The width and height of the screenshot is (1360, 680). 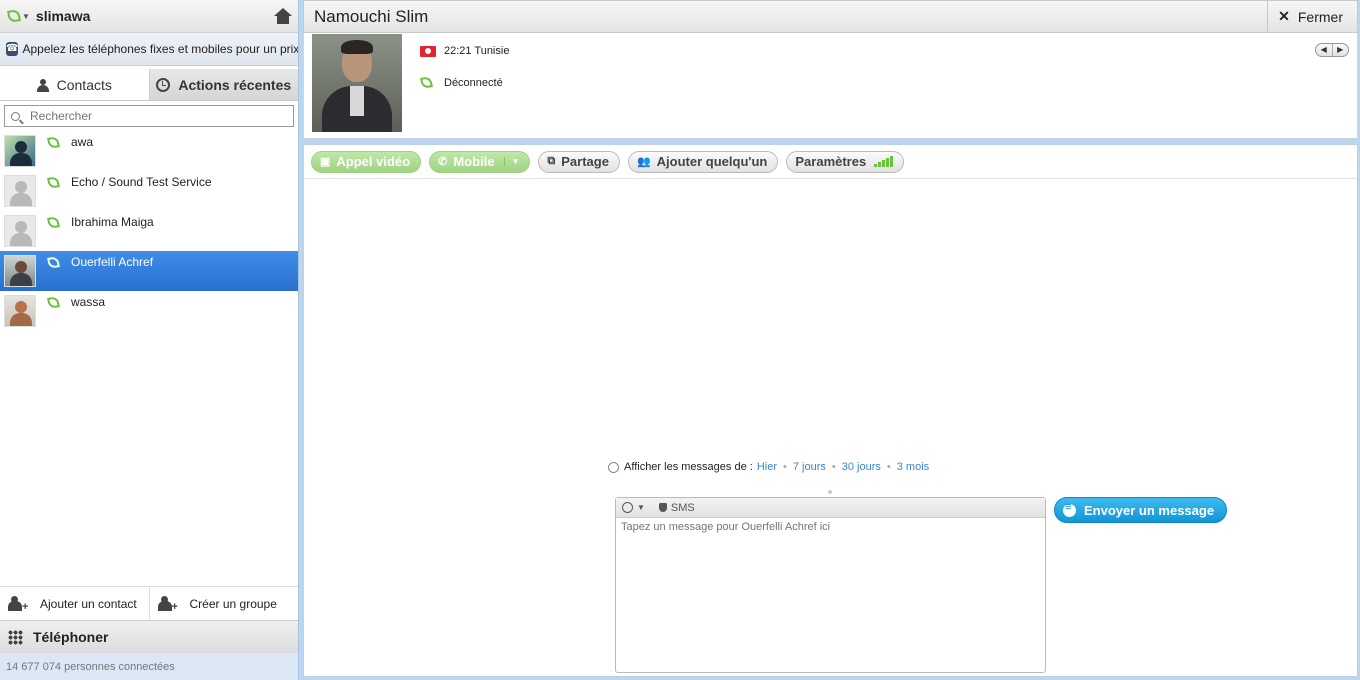 I want to click on presence-icon, so click(x=426, y=82).